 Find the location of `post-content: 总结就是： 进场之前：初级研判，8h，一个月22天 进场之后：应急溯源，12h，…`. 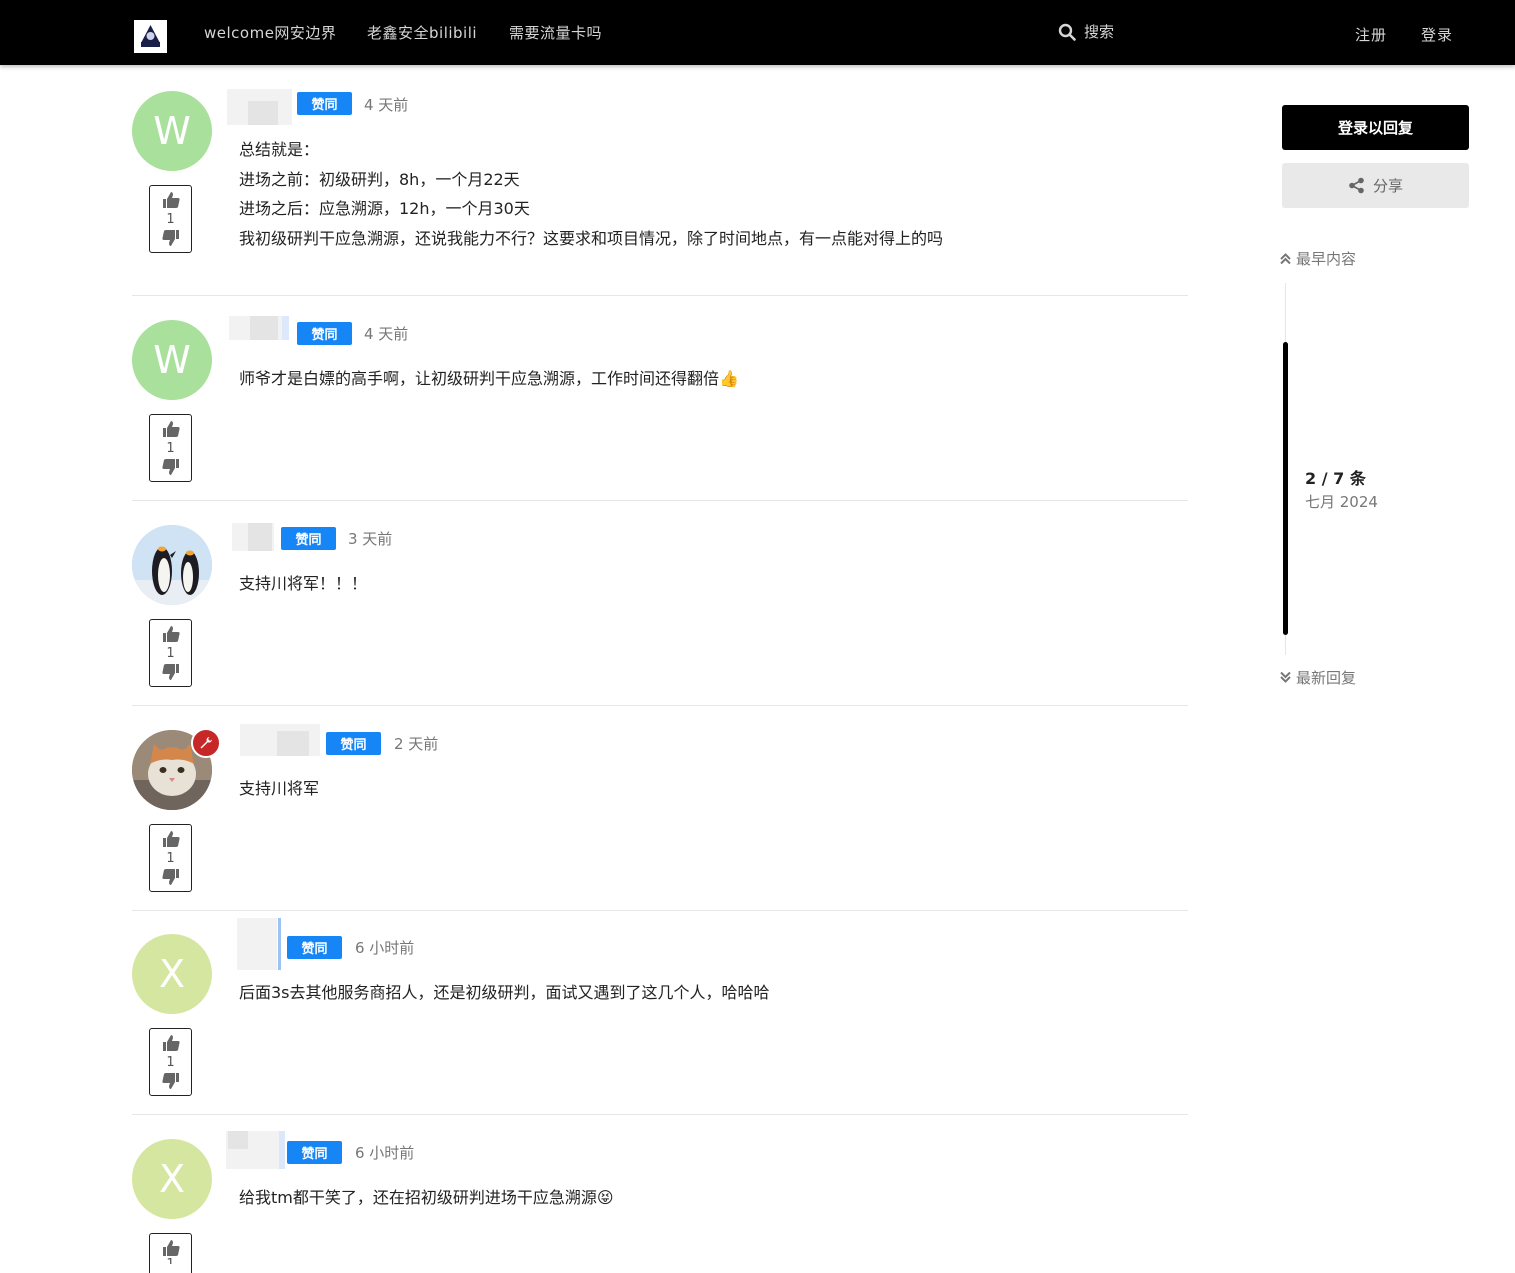

post-content: 总结就是： 进场之前：初级研判，8h，一个月22天 进场之后：应急溯源，12h，… is located at coordinates (591, 194).